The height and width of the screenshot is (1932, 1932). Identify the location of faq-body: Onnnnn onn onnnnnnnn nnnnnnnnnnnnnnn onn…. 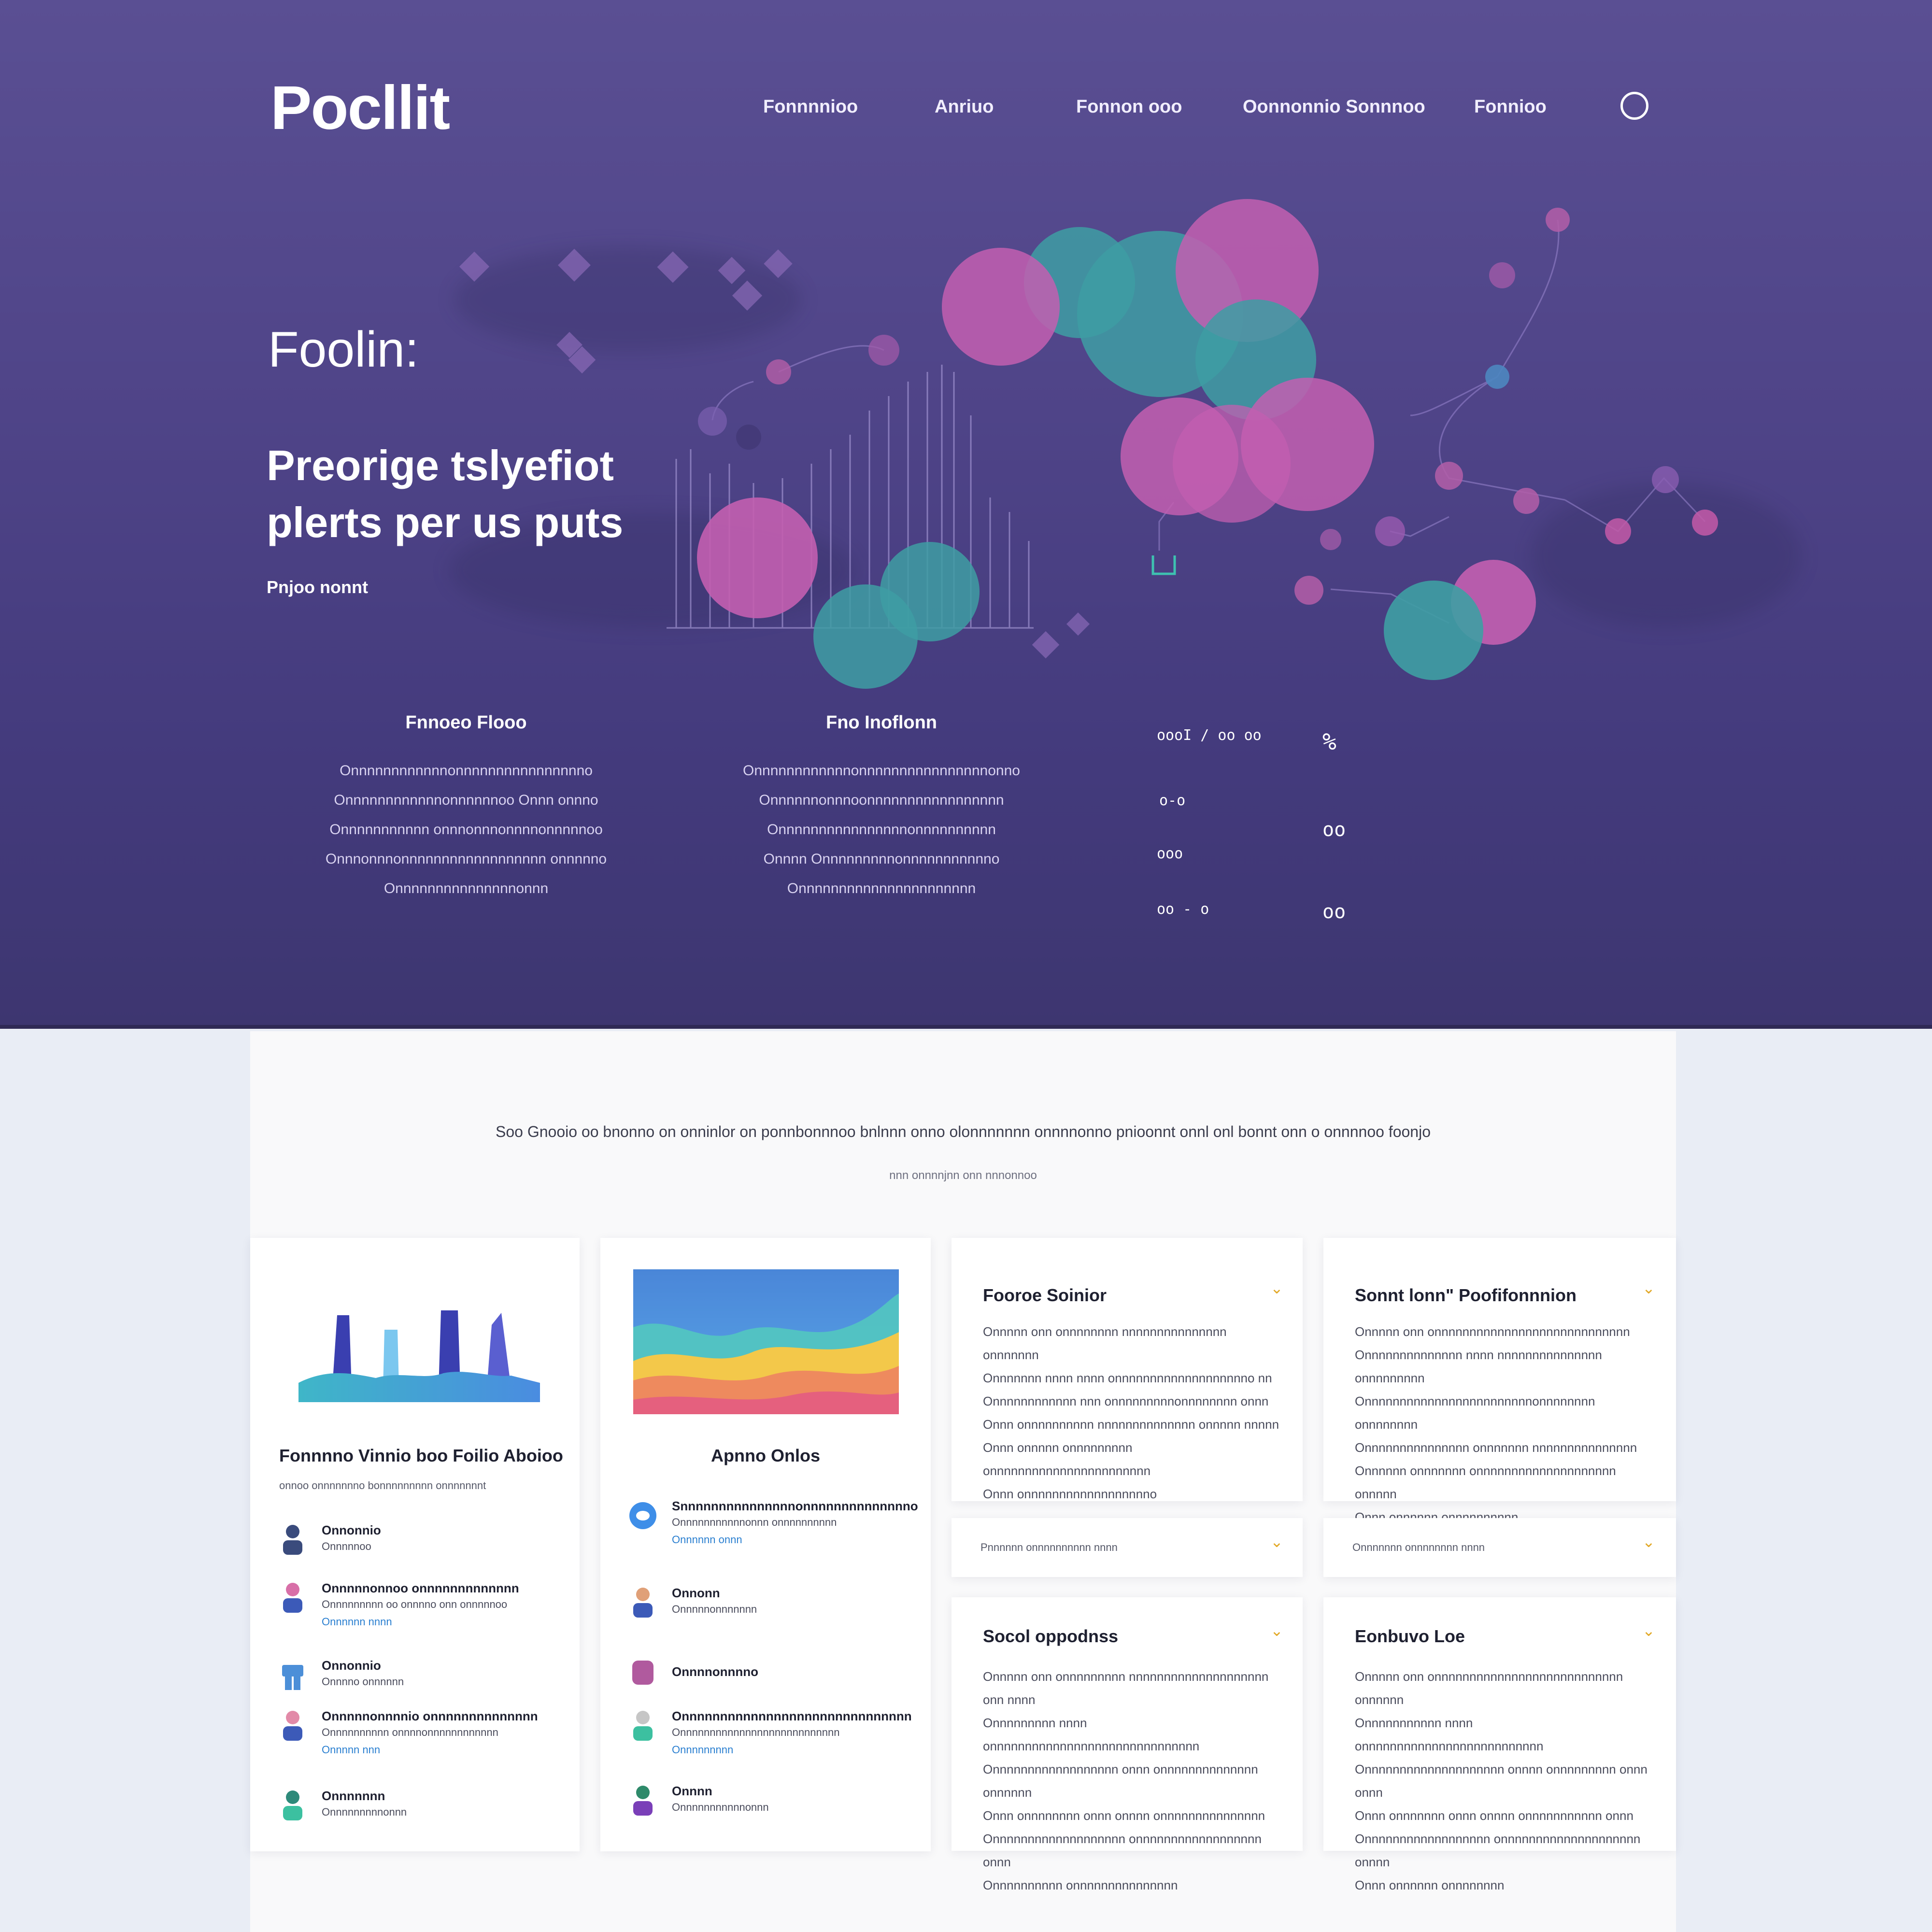
(1132, 1413).